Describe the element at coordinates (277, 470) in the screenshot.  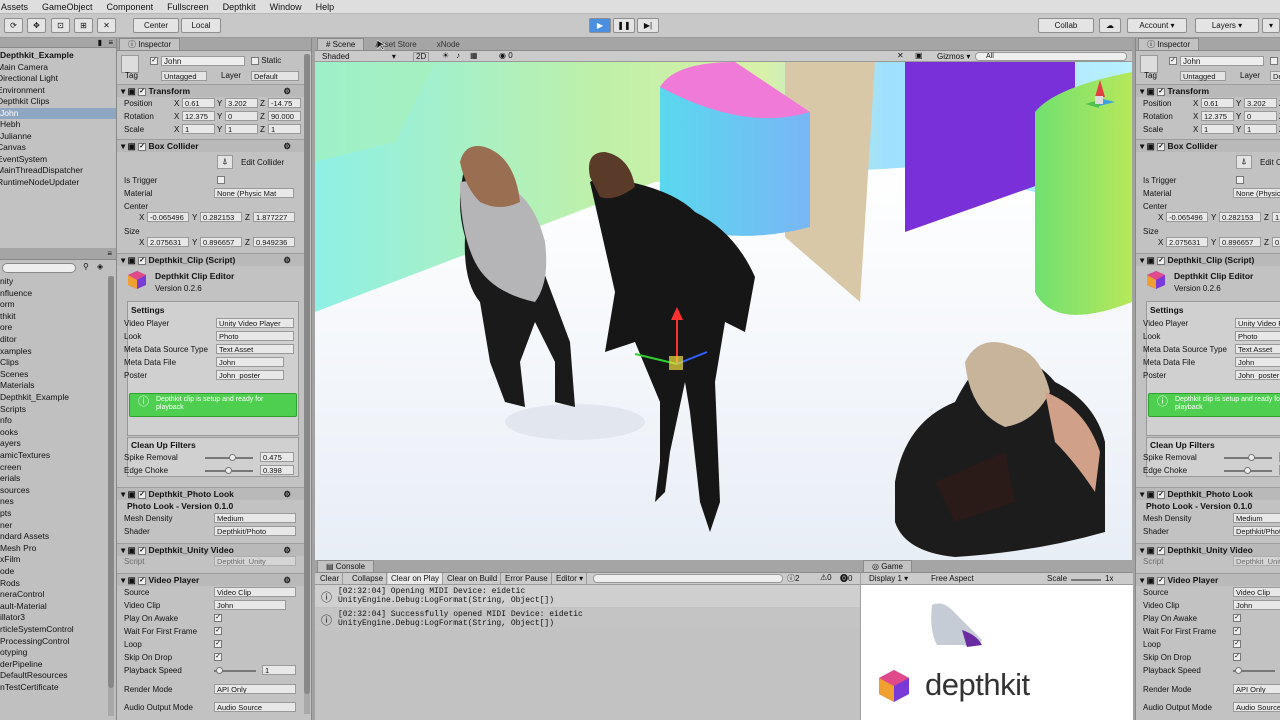
I see `inspector-field-value: 0.398` at that location.